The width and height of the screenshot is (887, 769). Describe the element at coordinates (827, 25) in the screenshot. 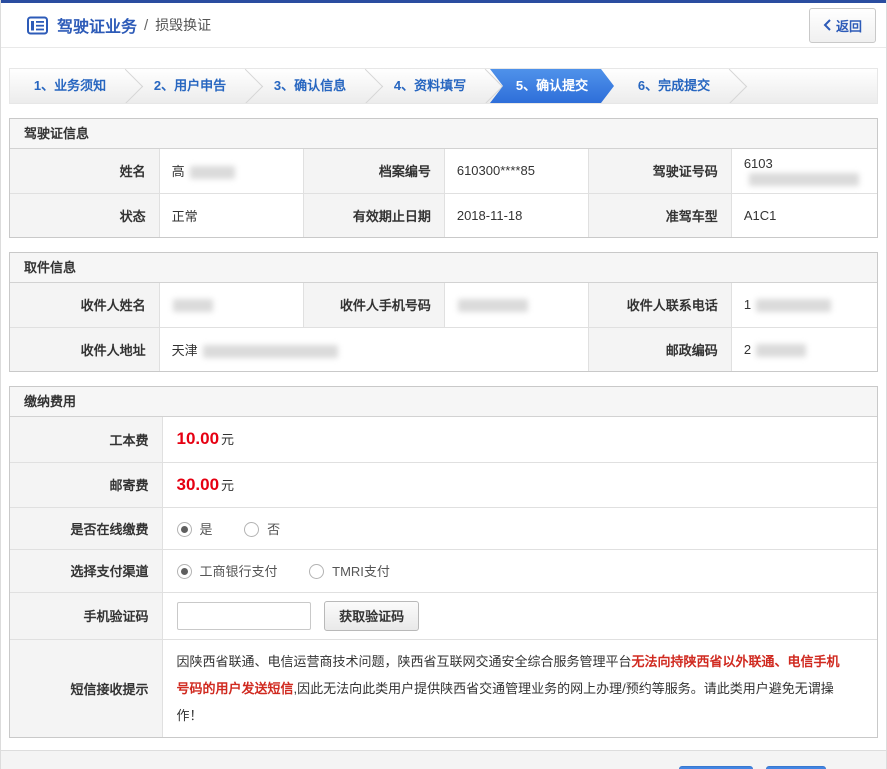

I see `chevron-left-icon` at that location.